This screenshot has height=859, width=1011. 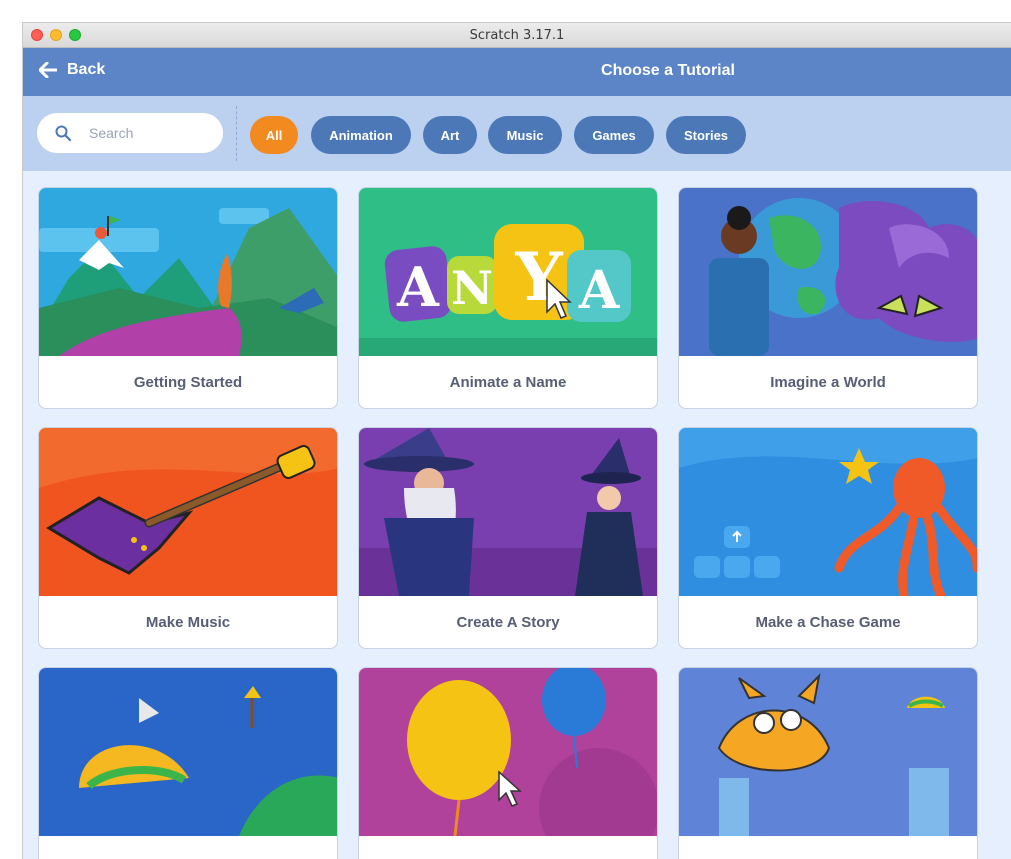 What do you see at coordinates (236, 133) in the screenshot?
I see `filter-divider` at bounding box center [236, 133].